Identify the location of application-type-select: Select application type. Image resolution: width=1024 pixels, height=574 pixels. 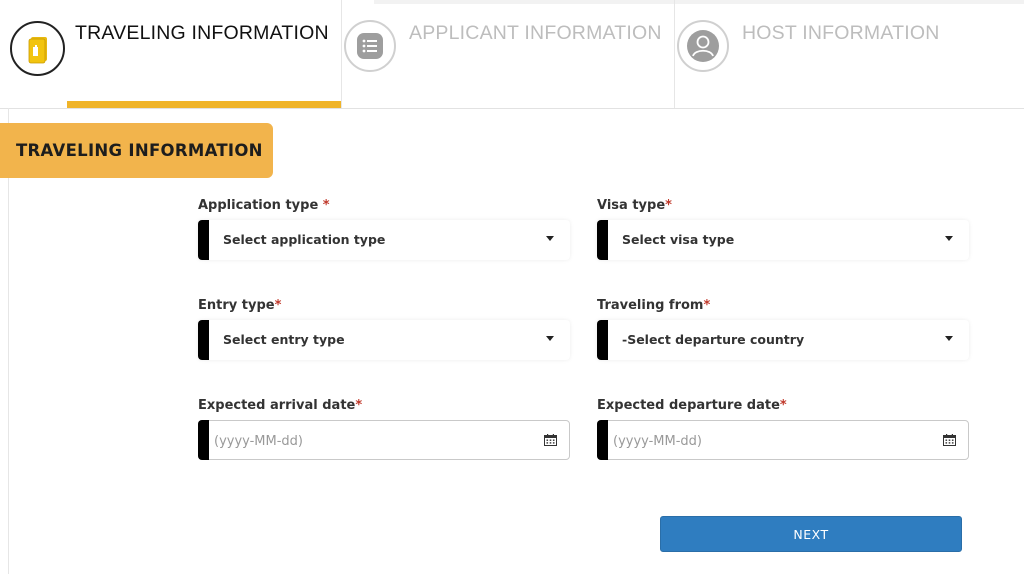
(384, 240).